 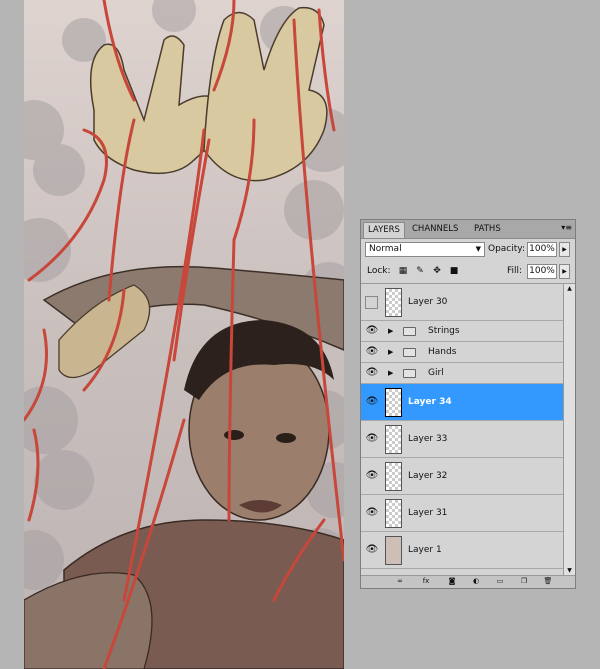 I want to click on lock-transparent-icon: ▦, so click(x=403, y=271).